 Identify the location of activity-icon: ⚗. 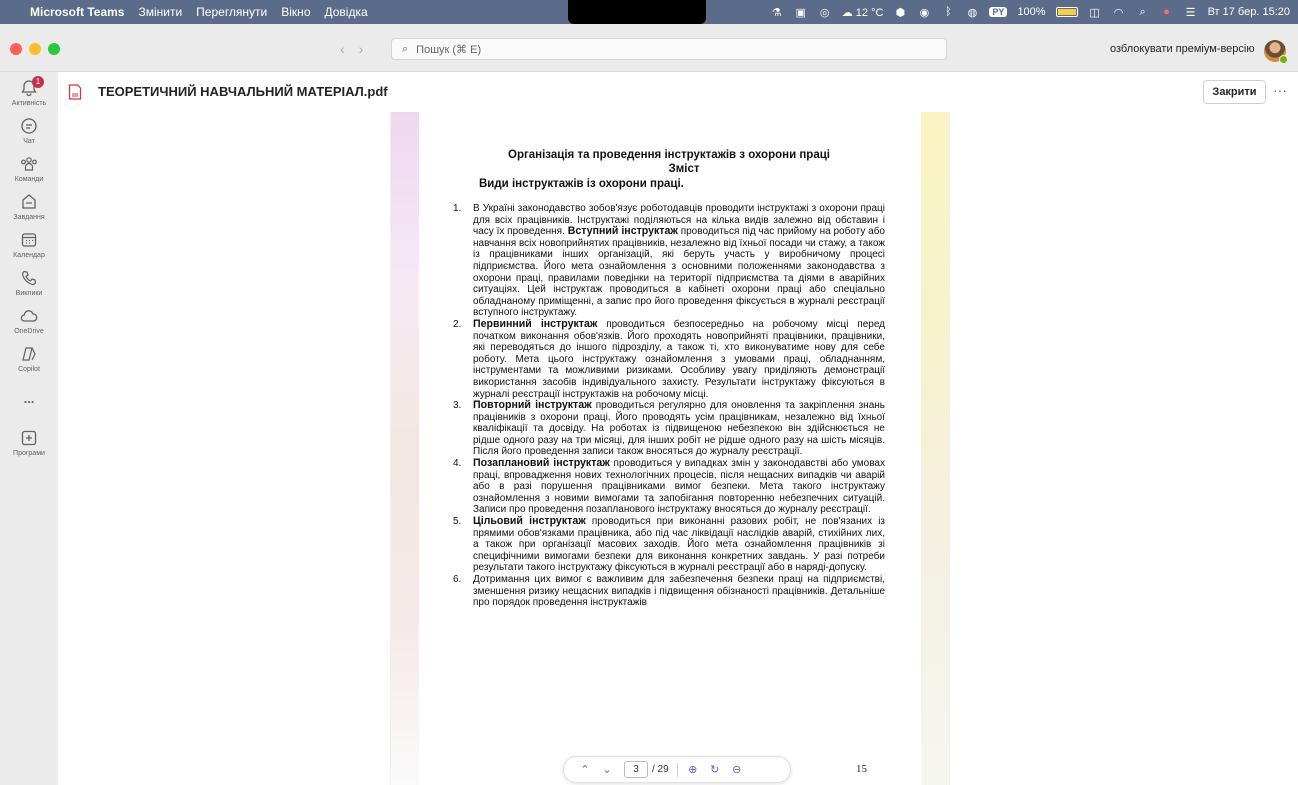
(777, 12).